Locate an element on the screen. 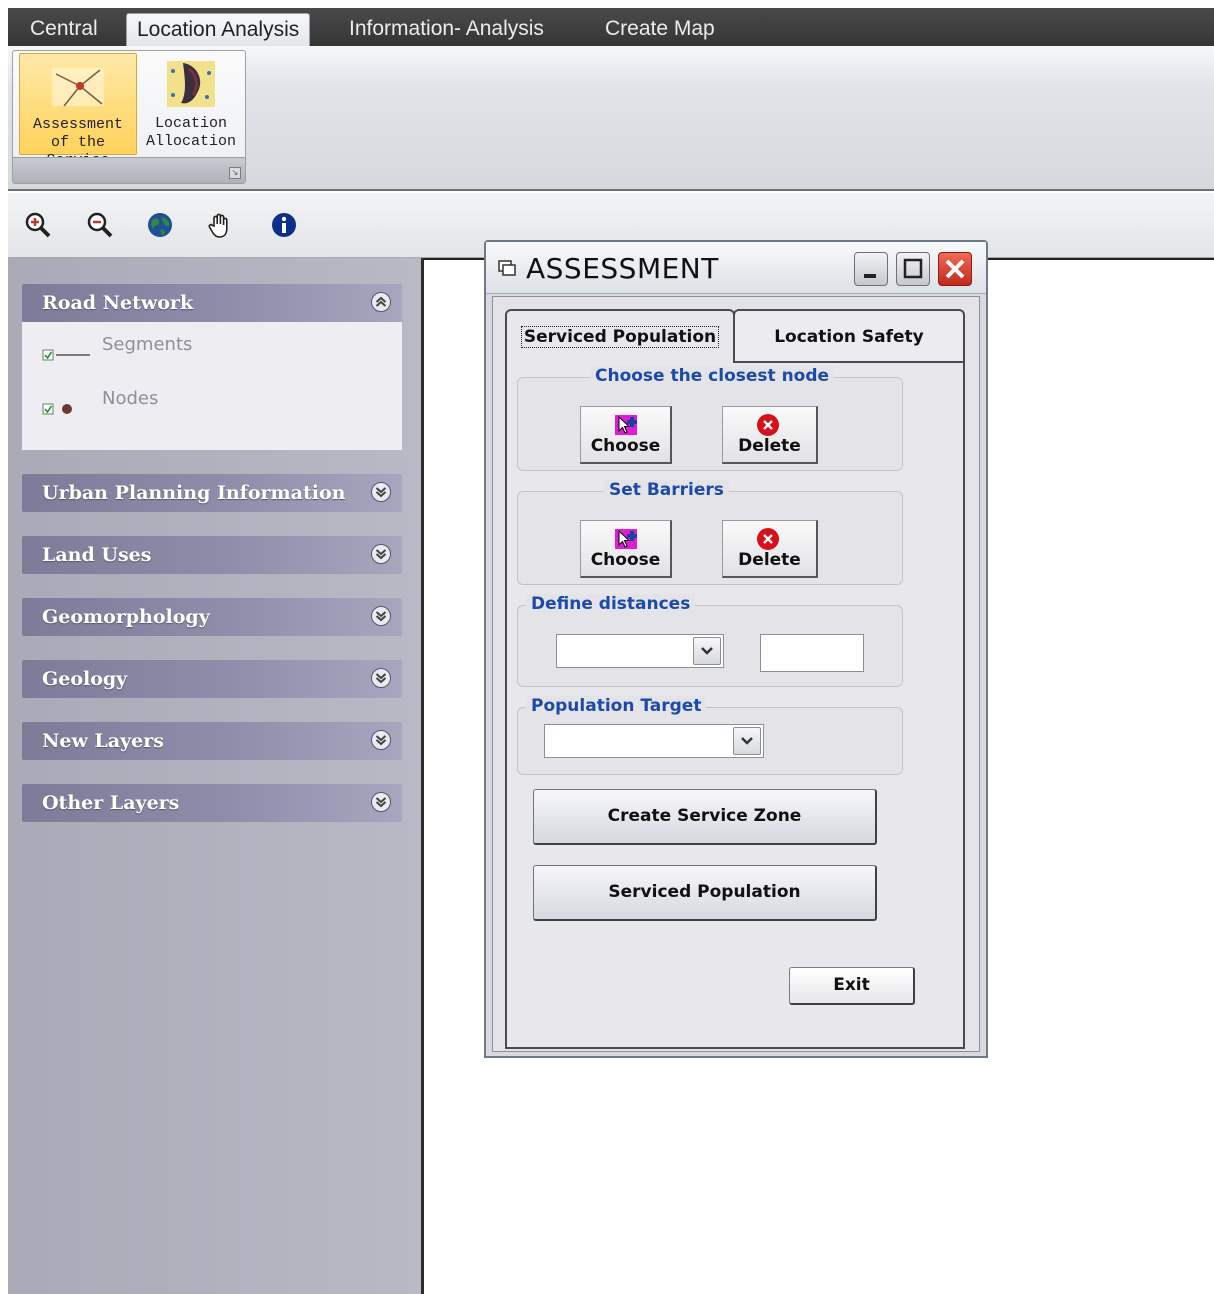 The height and width of the screenshot is (1294, 1214). delete-barrier-button: Delete is located at coordinates (770, 549).